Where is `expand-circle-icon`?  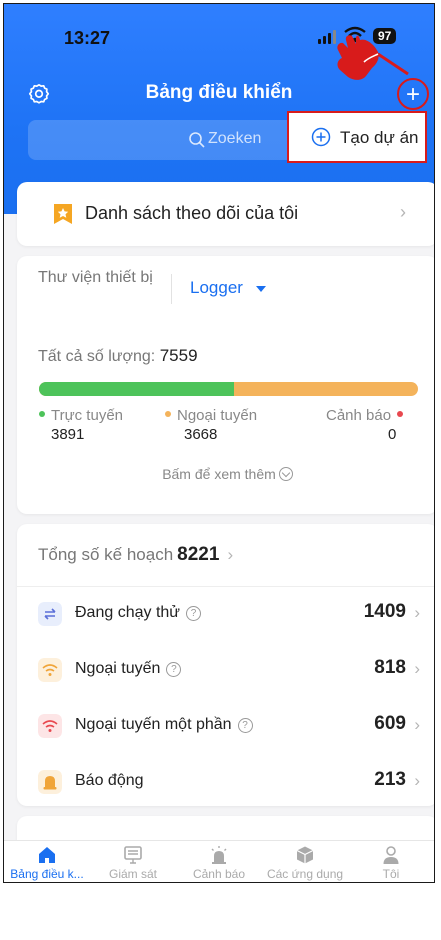
expand-circle-icon is located at coordinates (285, 474).